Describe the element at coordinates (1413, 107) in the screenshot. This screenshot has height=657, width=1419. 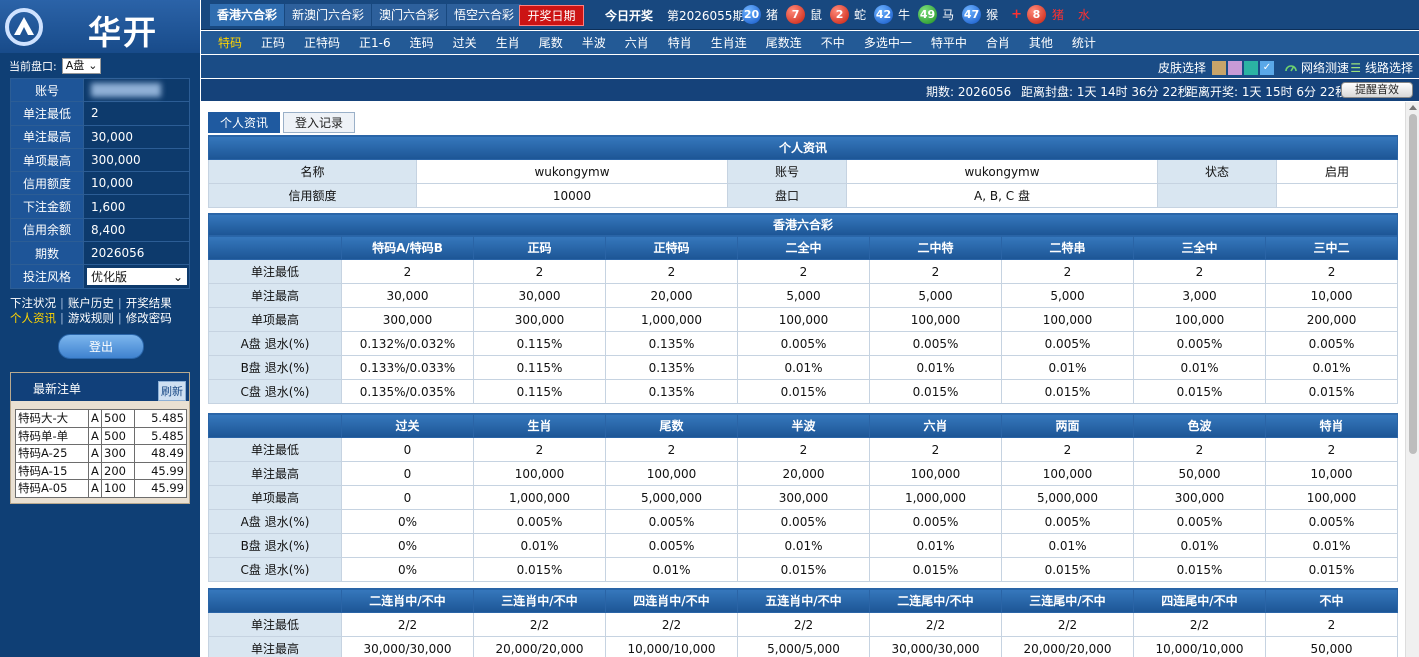
I see `scroll-up-icon` at that location.